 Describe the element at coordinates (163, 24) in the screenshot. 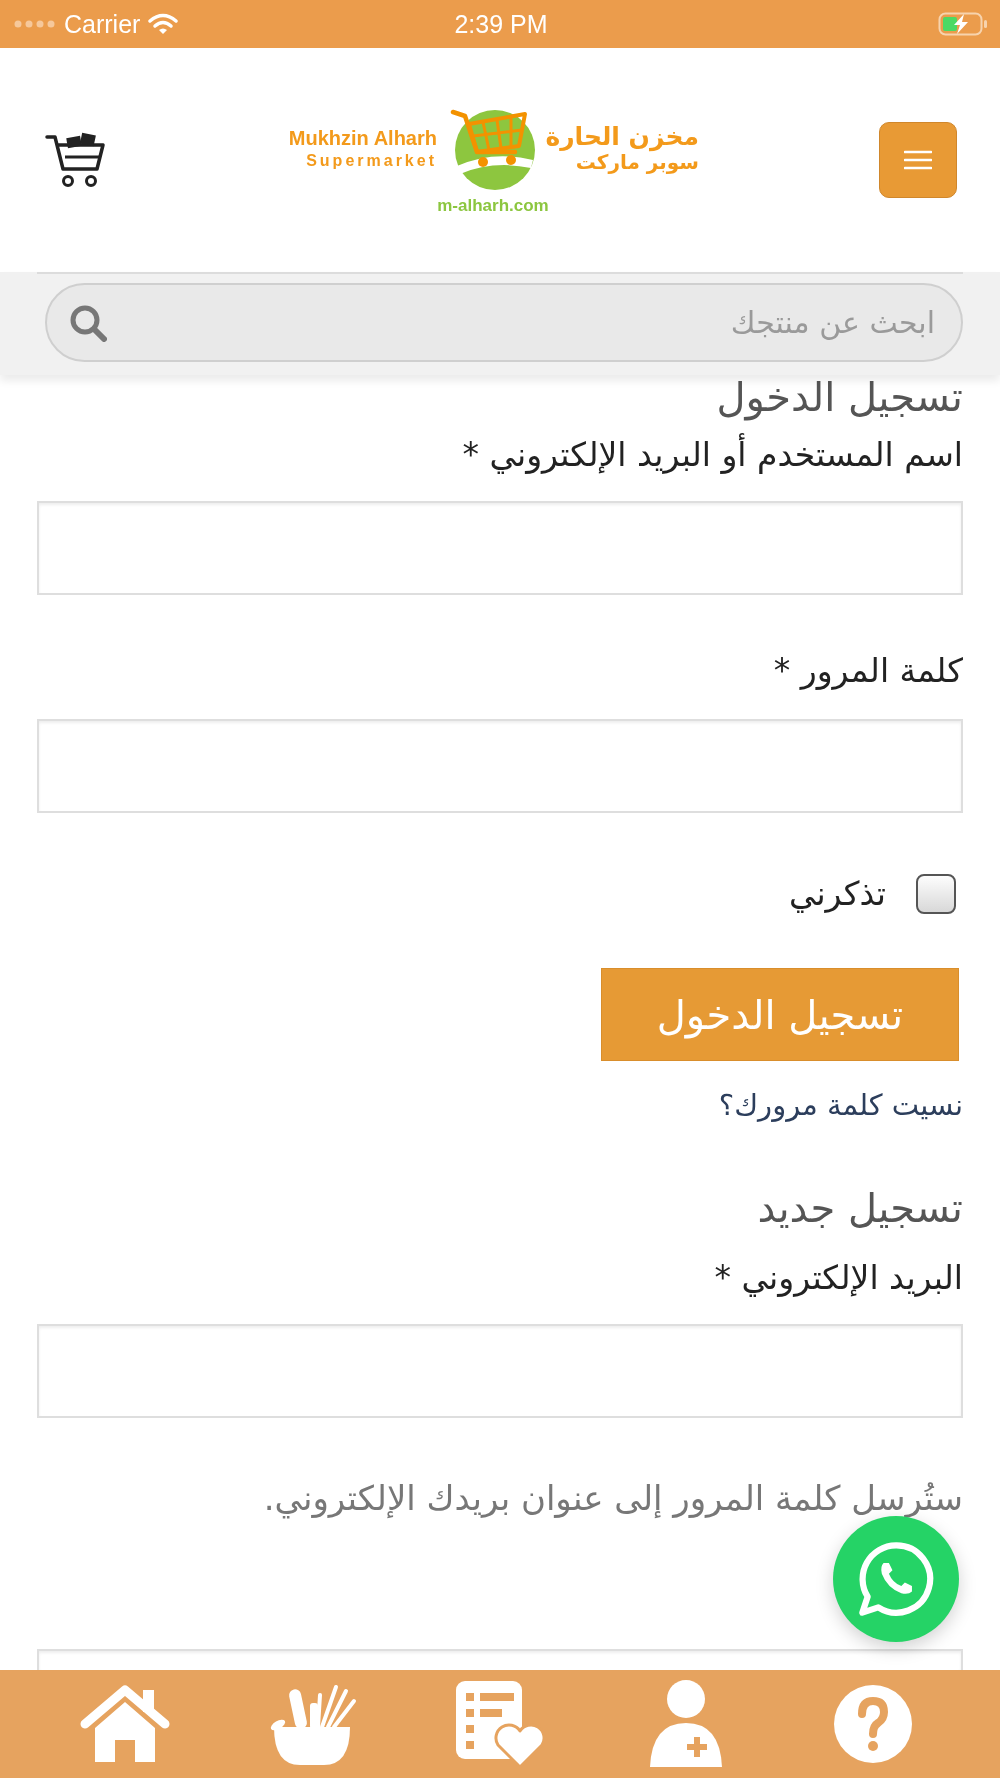

I see `wifi-icon` at that location.